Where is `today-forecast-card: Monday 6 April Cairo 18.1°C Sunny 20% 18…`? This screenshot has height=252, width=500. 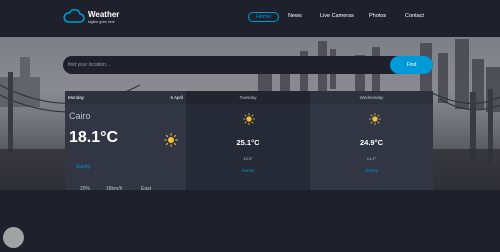
today-forecast-card: Monday 6 April Cairo 18.1°C Sunny 20% 18… is located at coordinates (125, 145).